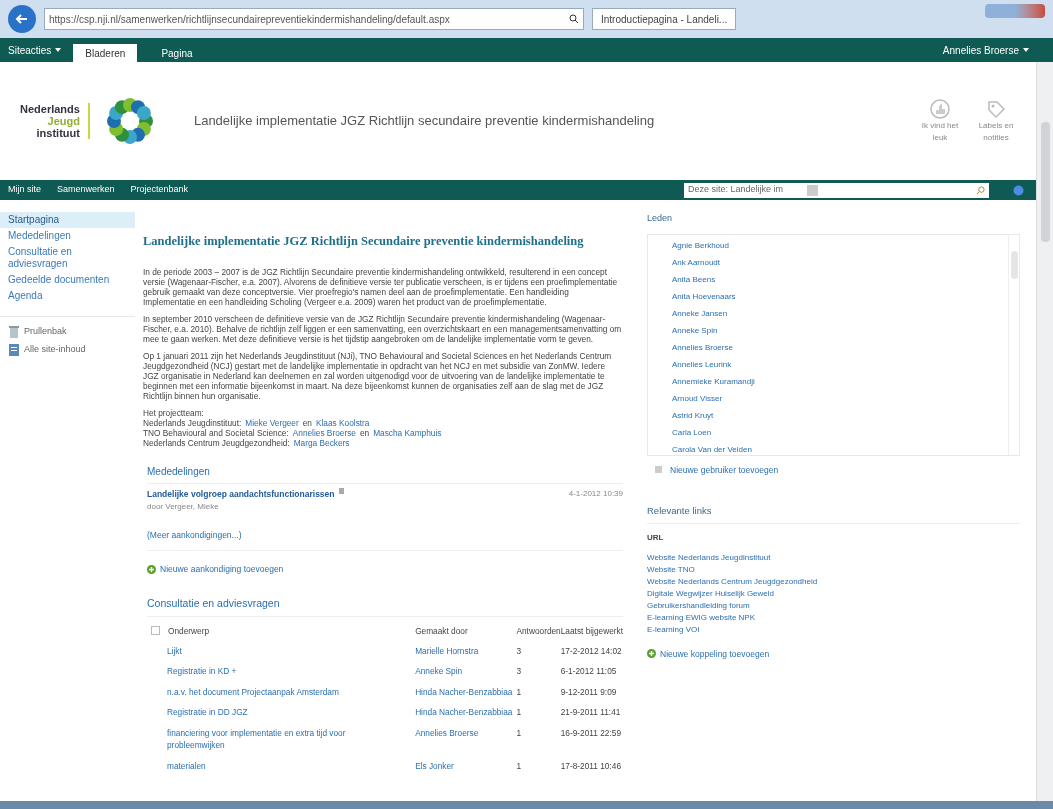 This screenshot has width=1053, height=809. What do you see at coordinates (840, 432) in the screenshot?
I see `member-link: Carla Loen` at bounding box center [840, 432].